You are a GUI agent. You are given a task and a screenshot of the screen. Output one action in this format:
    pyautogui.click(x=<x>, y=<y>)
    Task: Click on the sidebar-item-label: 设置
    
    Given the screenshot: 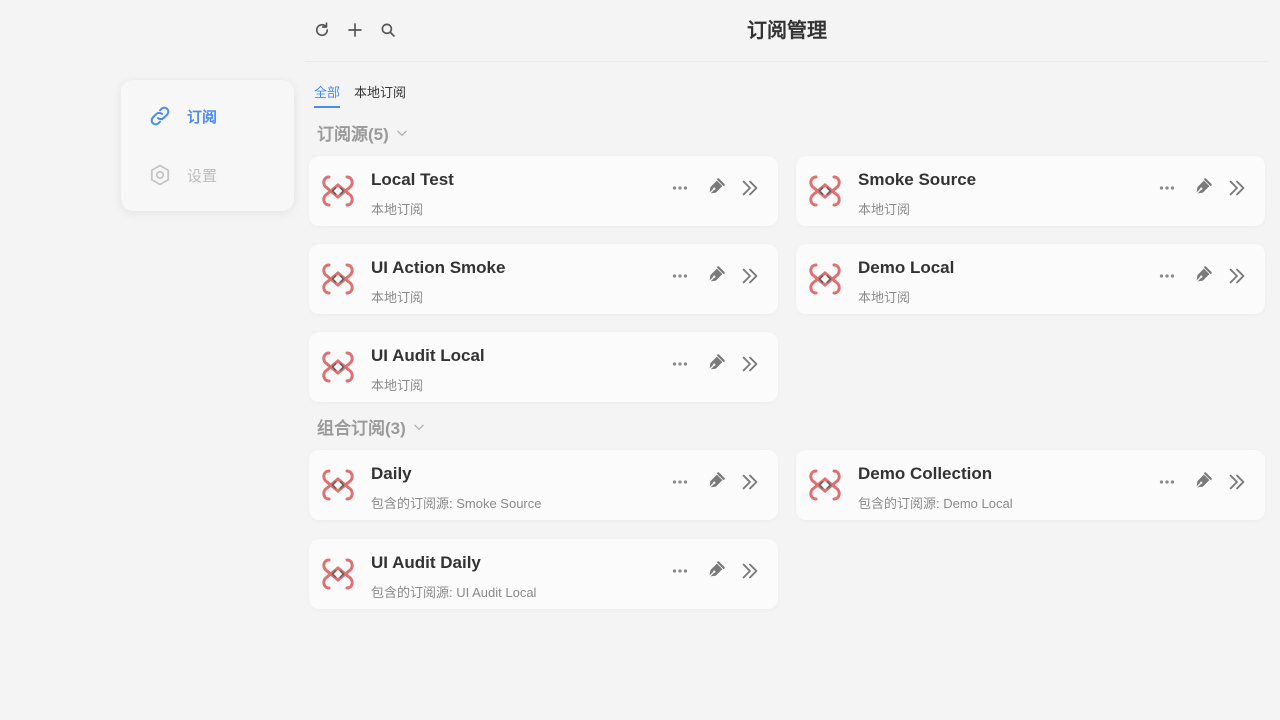 What is the action you would take?
    pyautogui.click(x=202, y=176)
    